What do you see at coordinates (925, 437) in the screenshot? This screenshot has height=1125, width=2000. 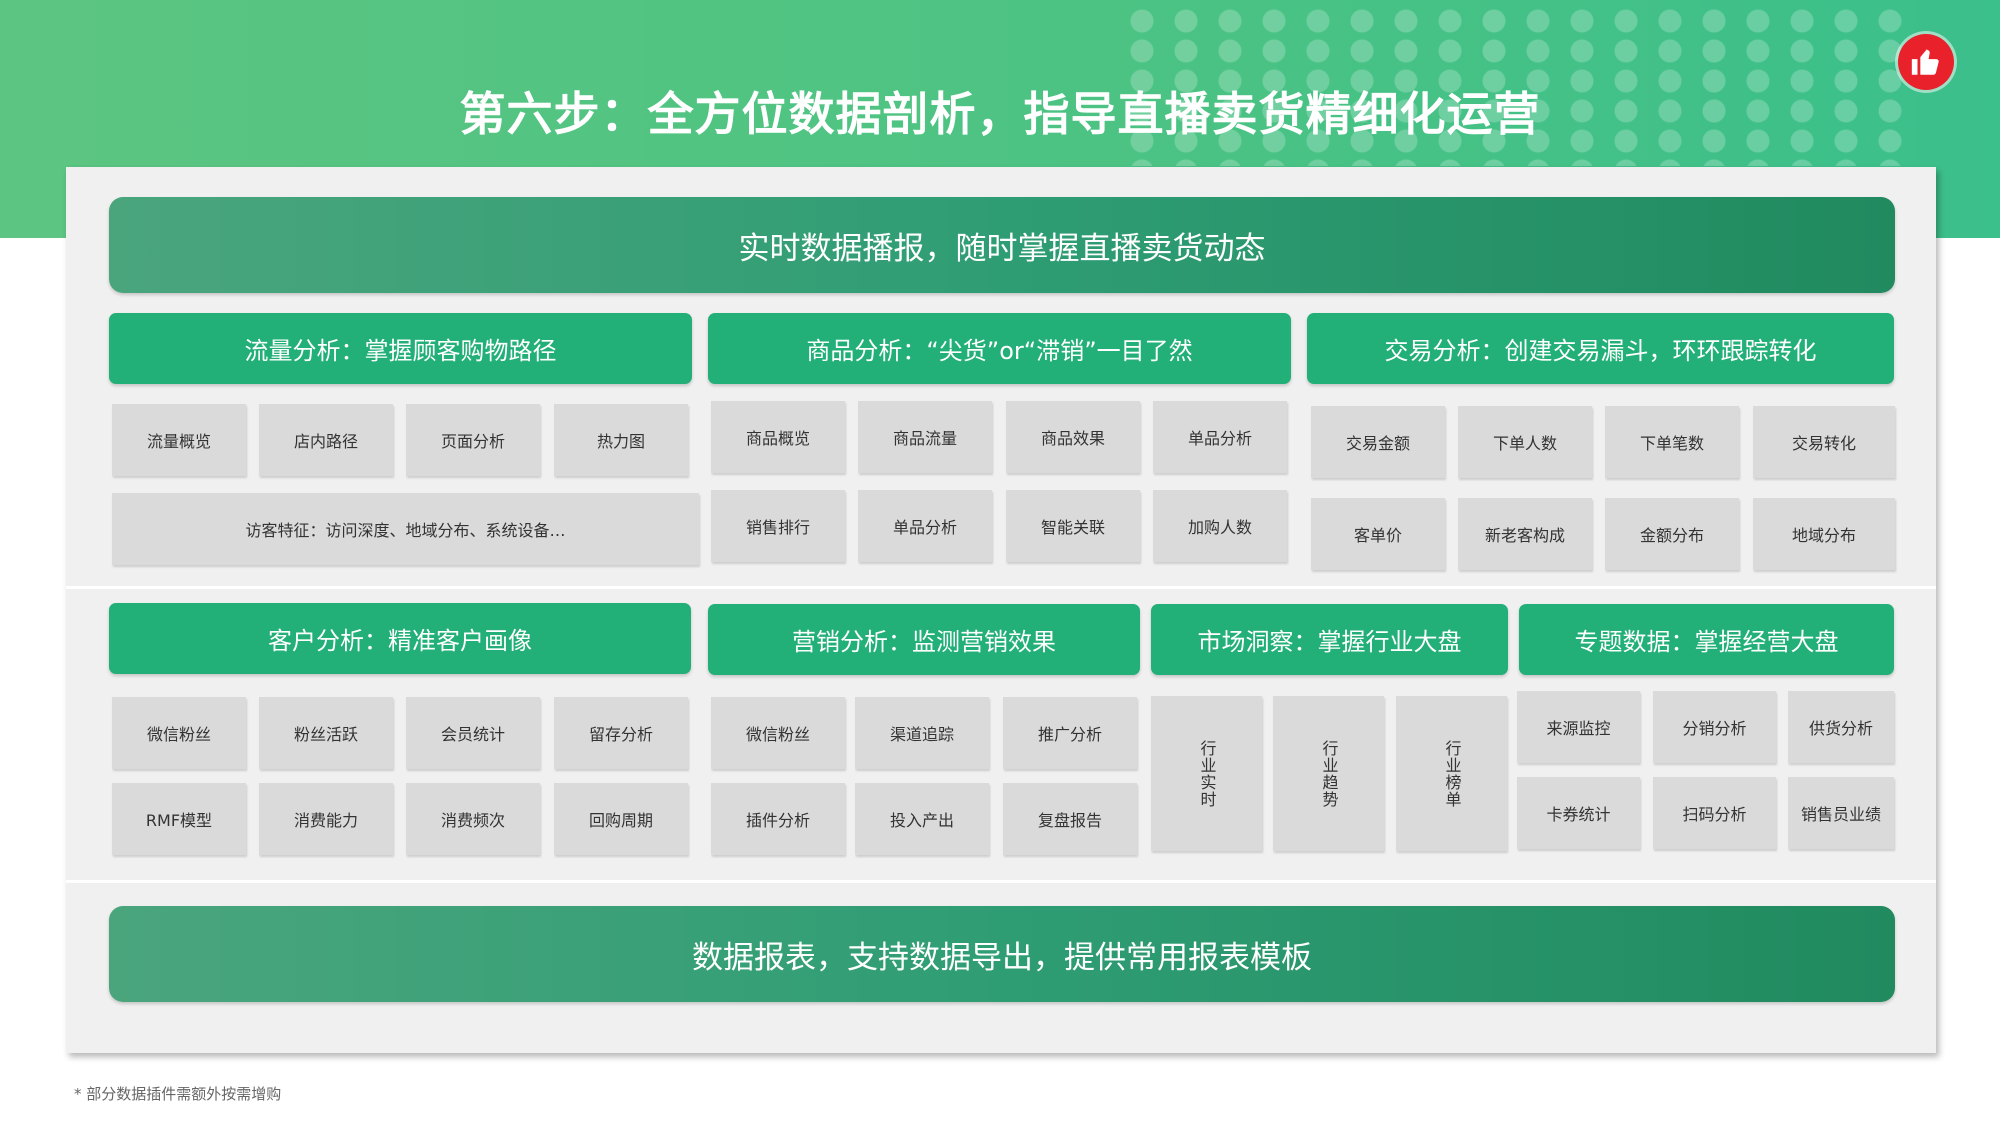 I see `product-item: 商品流量` at bounding box center [925, 437].